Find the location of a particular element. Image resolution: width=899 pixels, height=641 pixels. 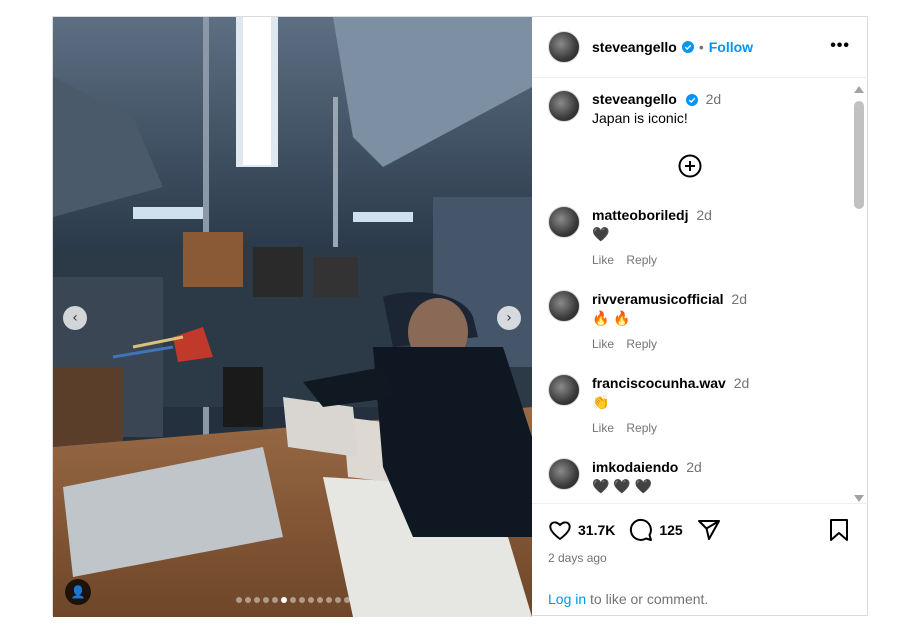

more-options-icon: ••• is located at coordinates (840, 46).